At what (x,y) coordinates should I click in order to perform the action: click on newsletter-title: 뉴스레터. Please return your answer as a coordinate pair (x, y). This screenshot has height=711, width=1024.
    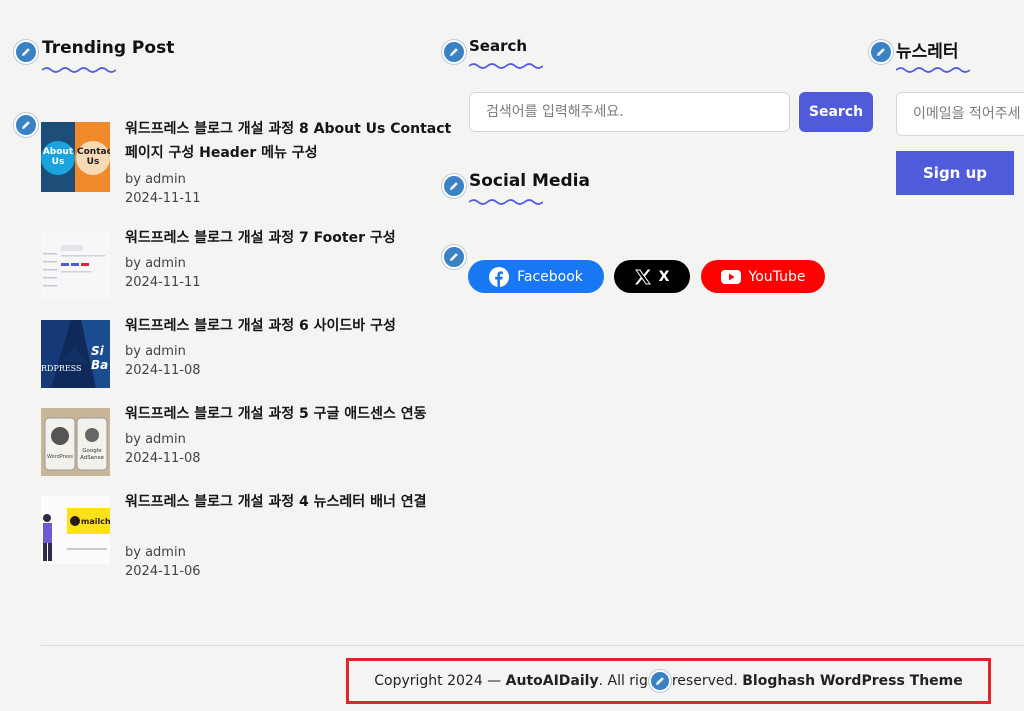
    Looking at the image, I should click on (927, 52).